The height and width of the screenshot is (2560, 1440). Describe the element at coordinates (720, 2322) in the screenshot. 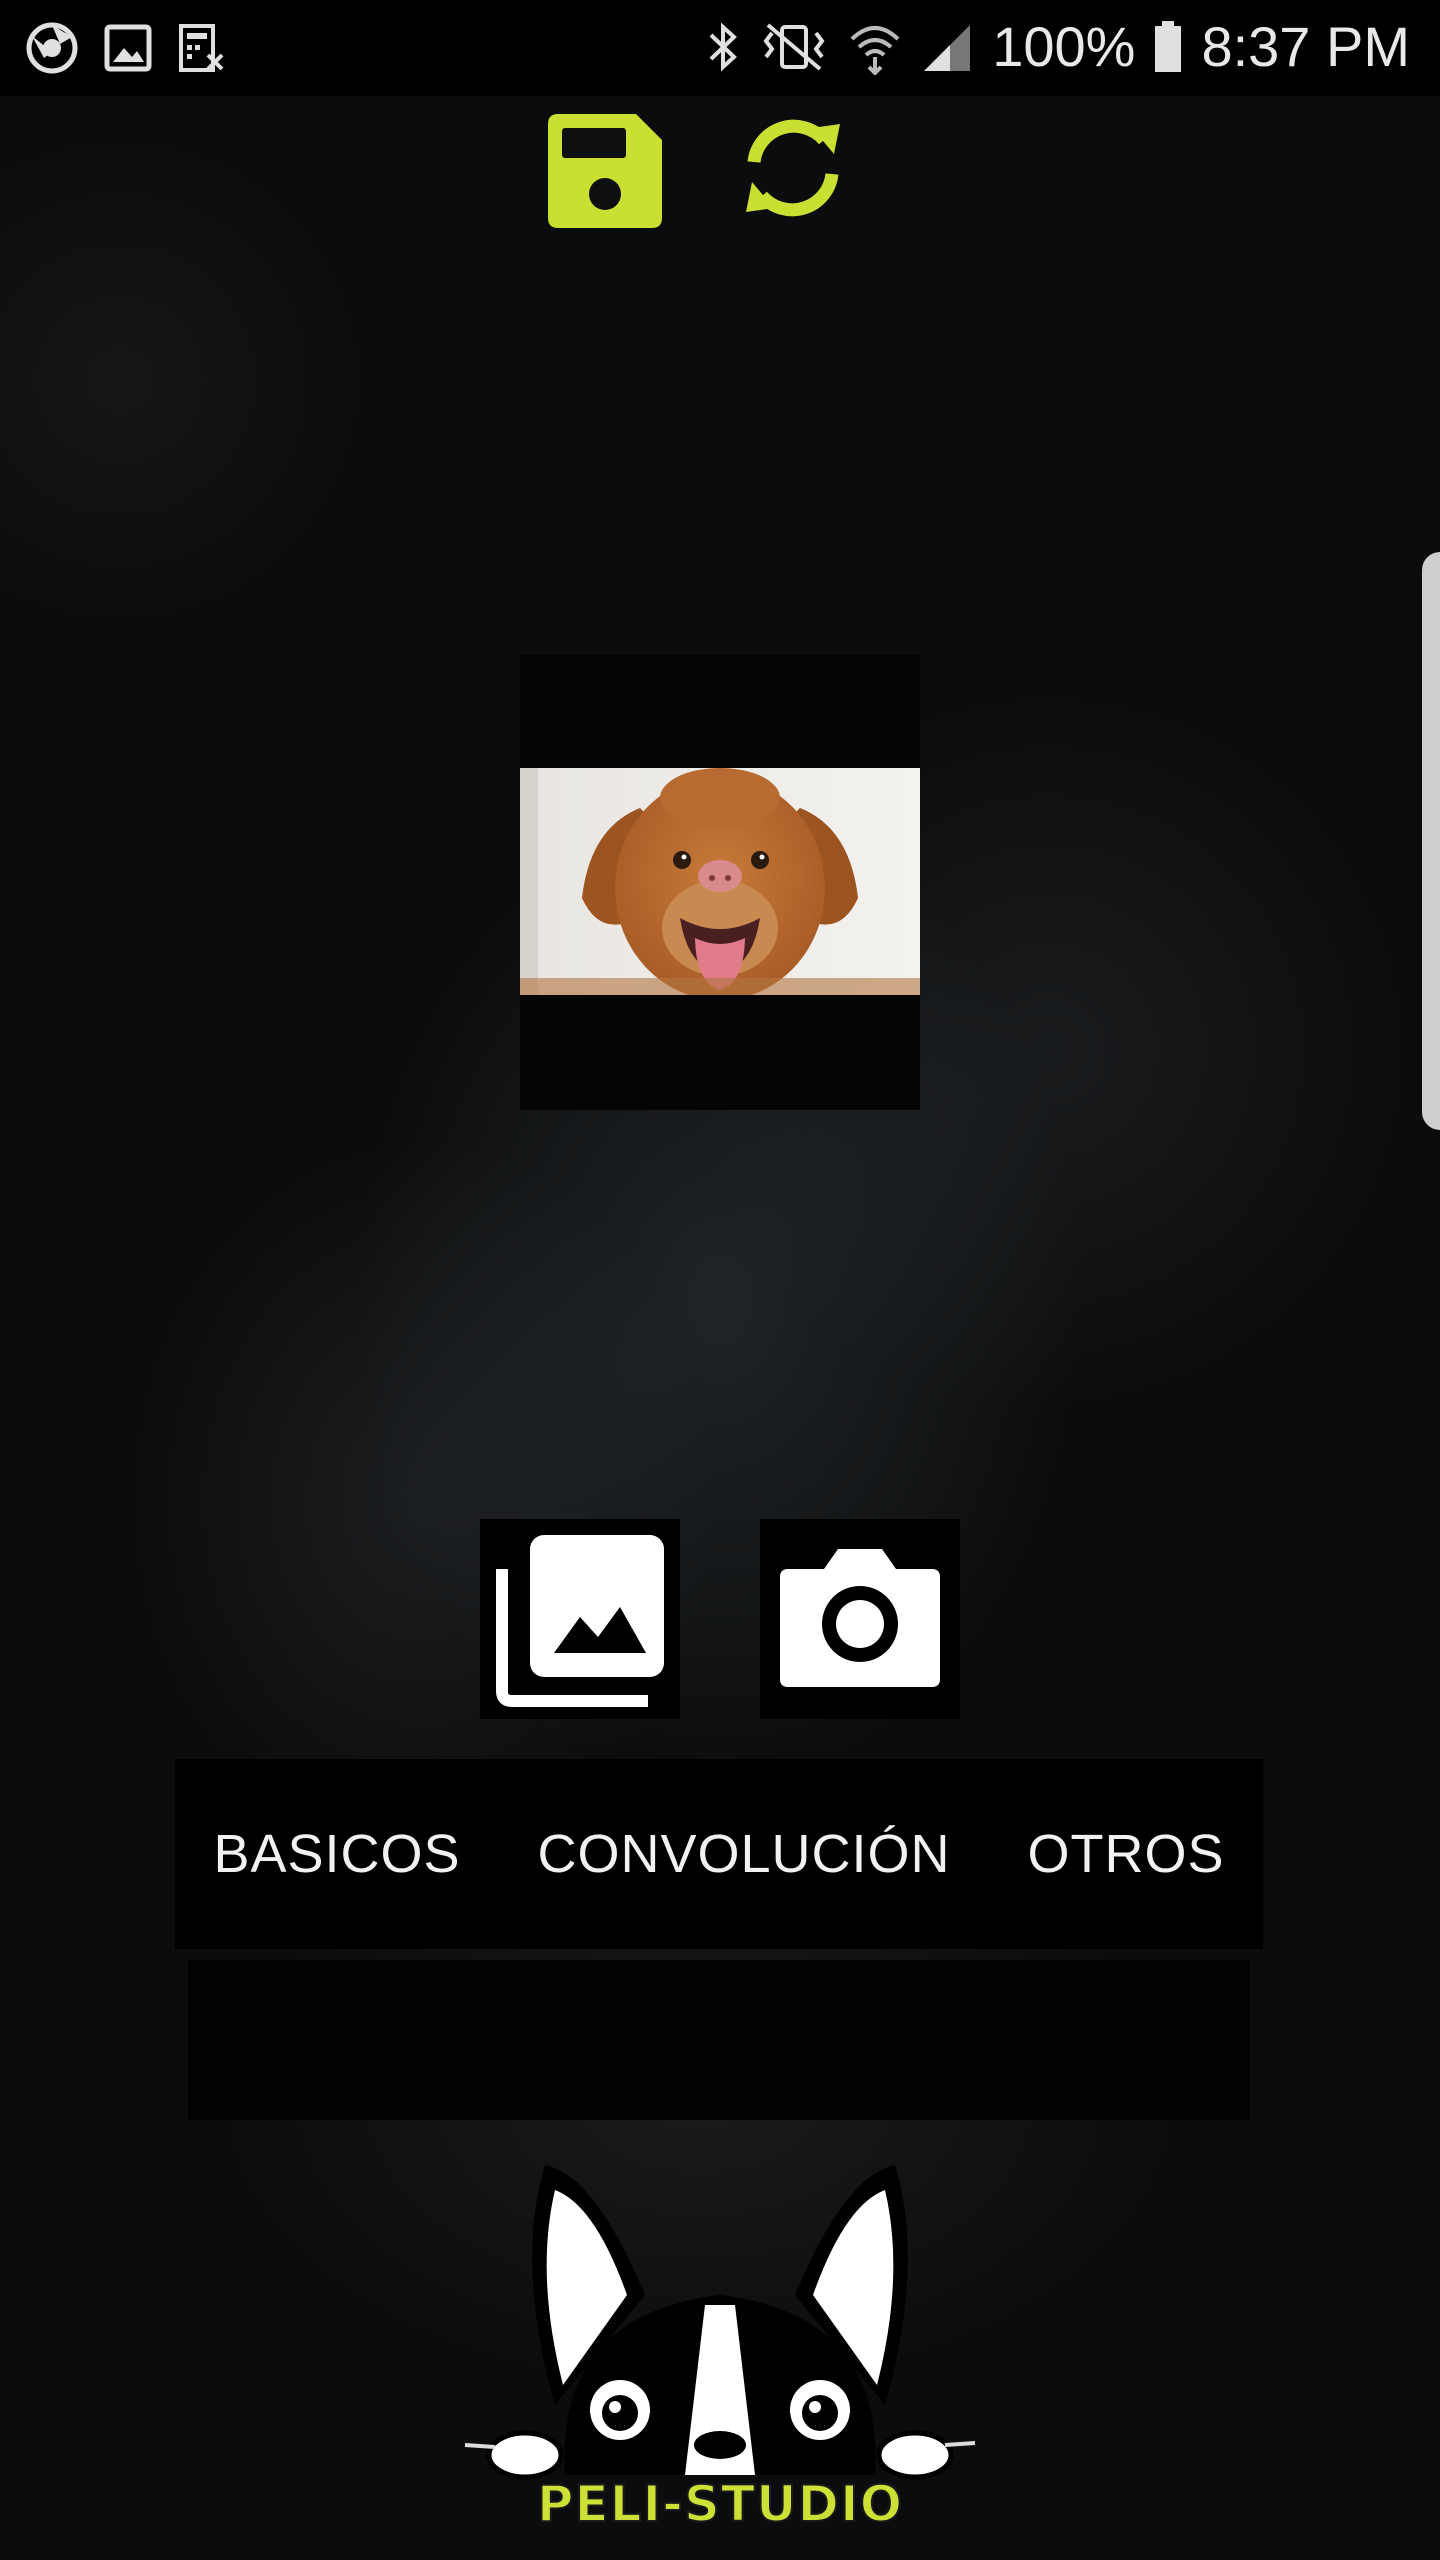

I see `dog-logo-icon` at that location.